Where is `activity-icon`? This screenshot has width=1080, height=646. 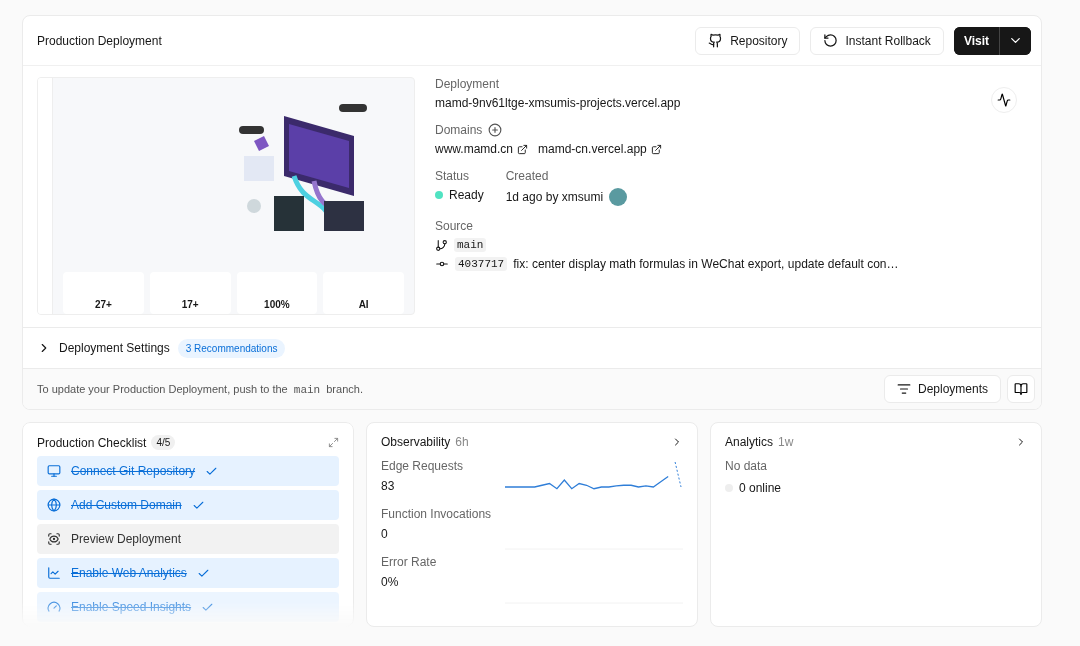
activity-icon is located at coordinates (1004, 100).